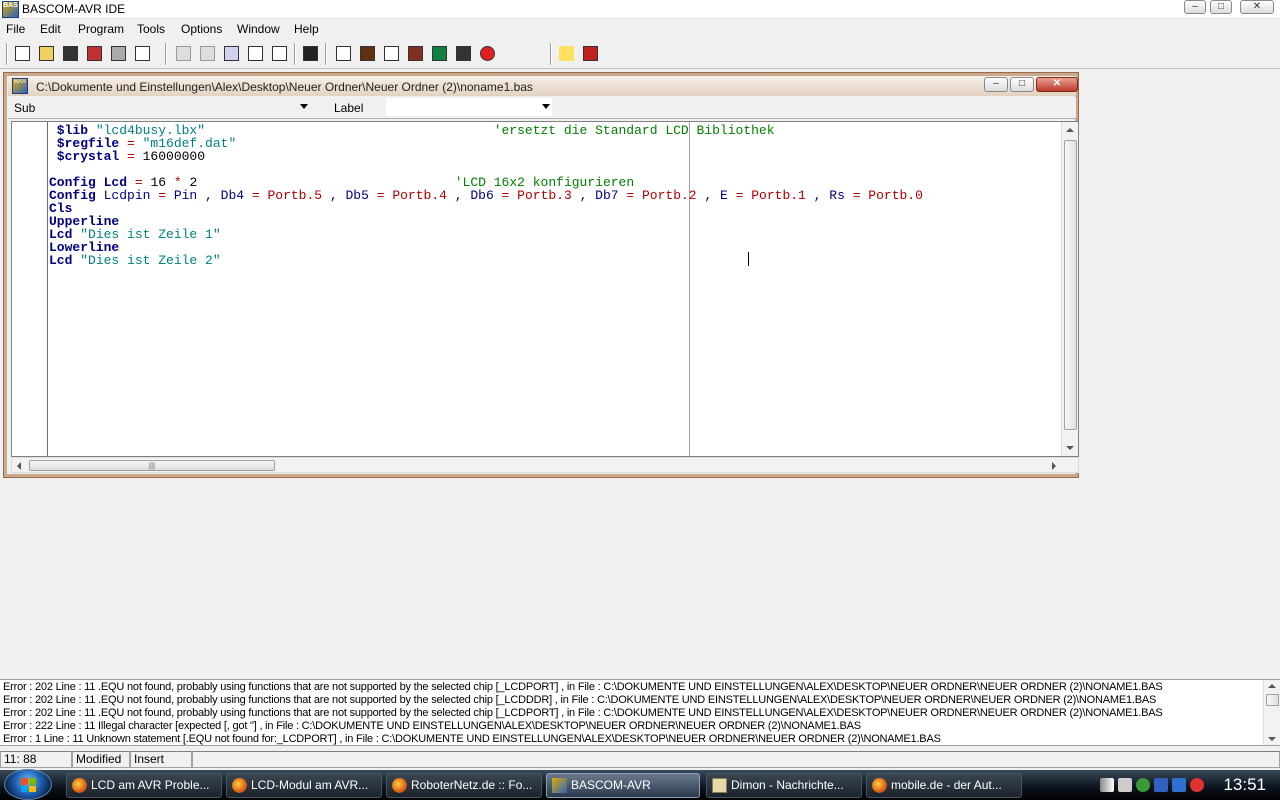 The height and width of the screenshot is (800, 1280). What do you see at coordinates (1257, 7) in the screenshot?
I see `close-button: ✕` at bounding box center [1257, 7].